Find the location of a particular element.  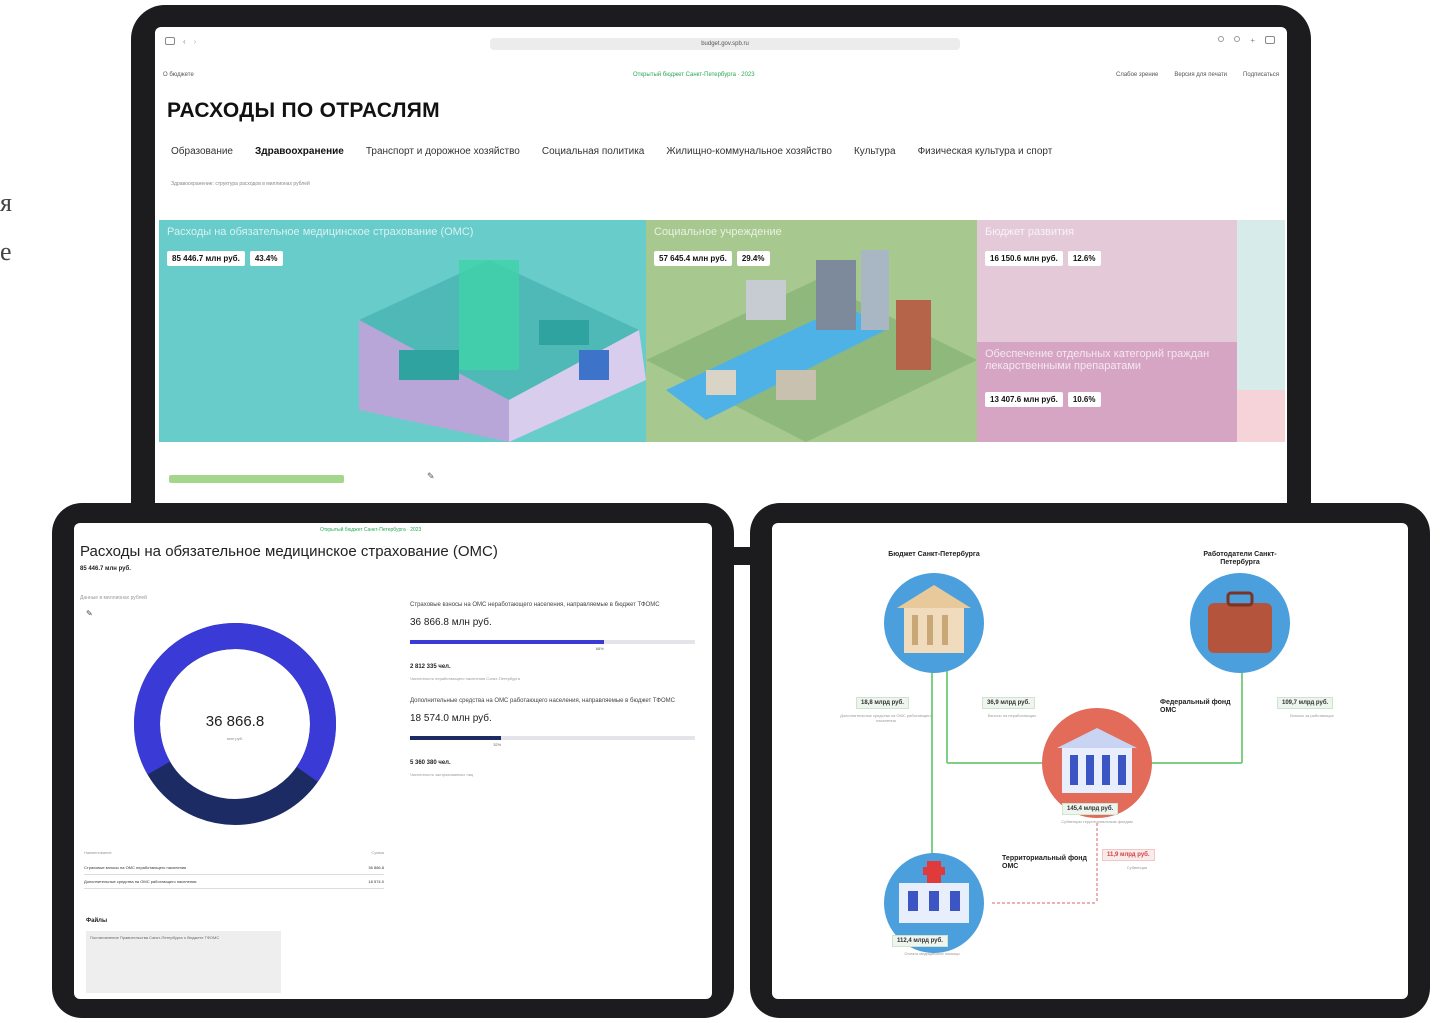

side-fragment-1: я is located at coordinates (6, 202).